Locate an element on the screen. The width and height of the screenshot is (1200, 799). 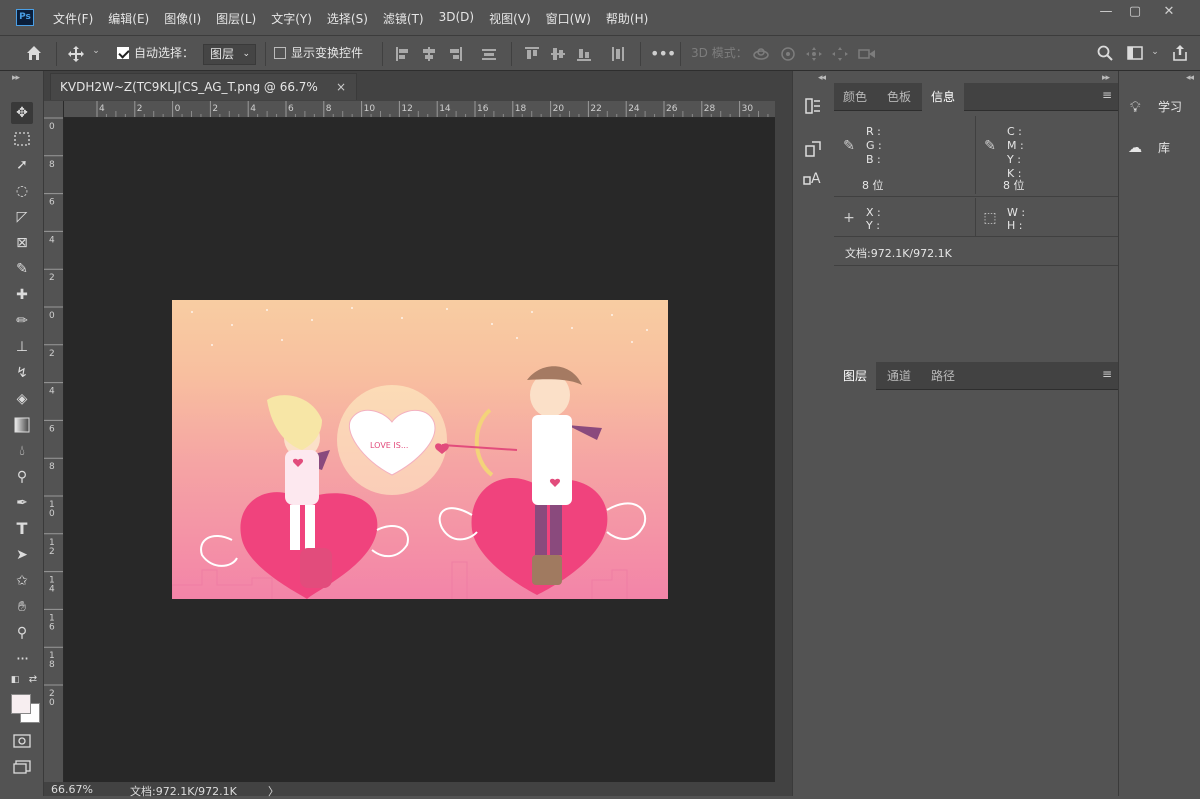
share-icon is located at coordinates (1180, 55).